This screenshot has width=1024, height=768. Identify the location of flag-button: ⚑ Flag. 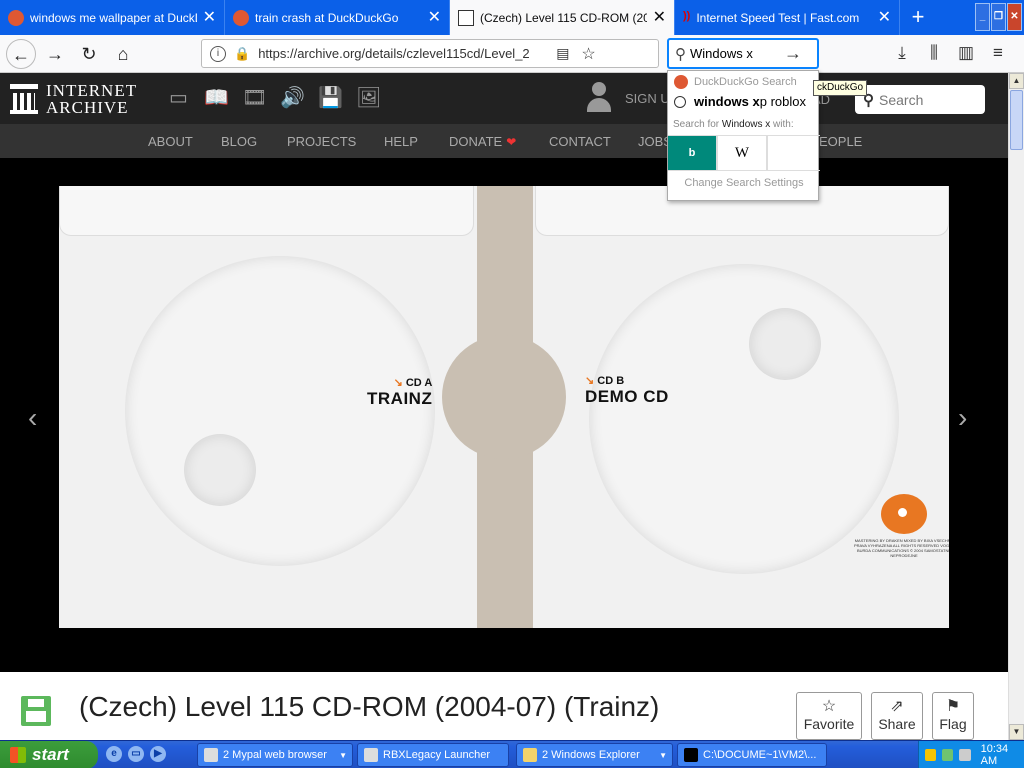
(953, 716).